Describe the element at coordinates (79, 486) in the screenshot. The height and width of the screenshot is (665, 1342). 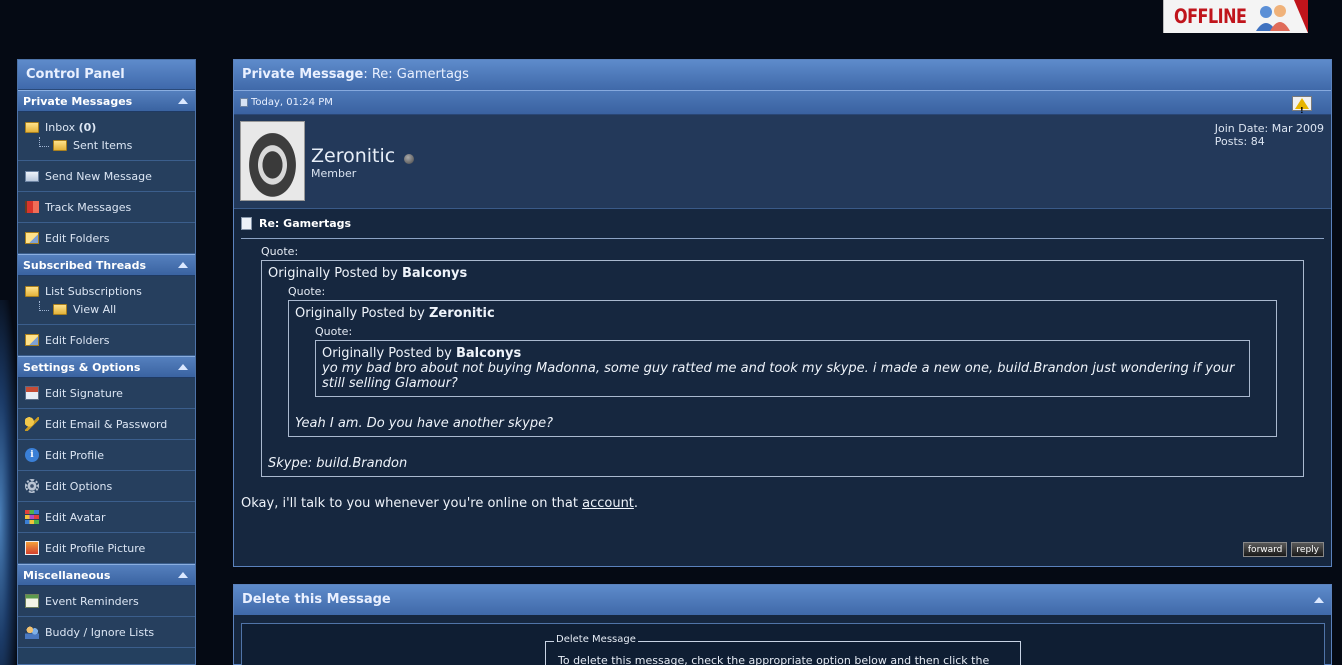
I see `sidebar-item-label: Edit Options` at that location.